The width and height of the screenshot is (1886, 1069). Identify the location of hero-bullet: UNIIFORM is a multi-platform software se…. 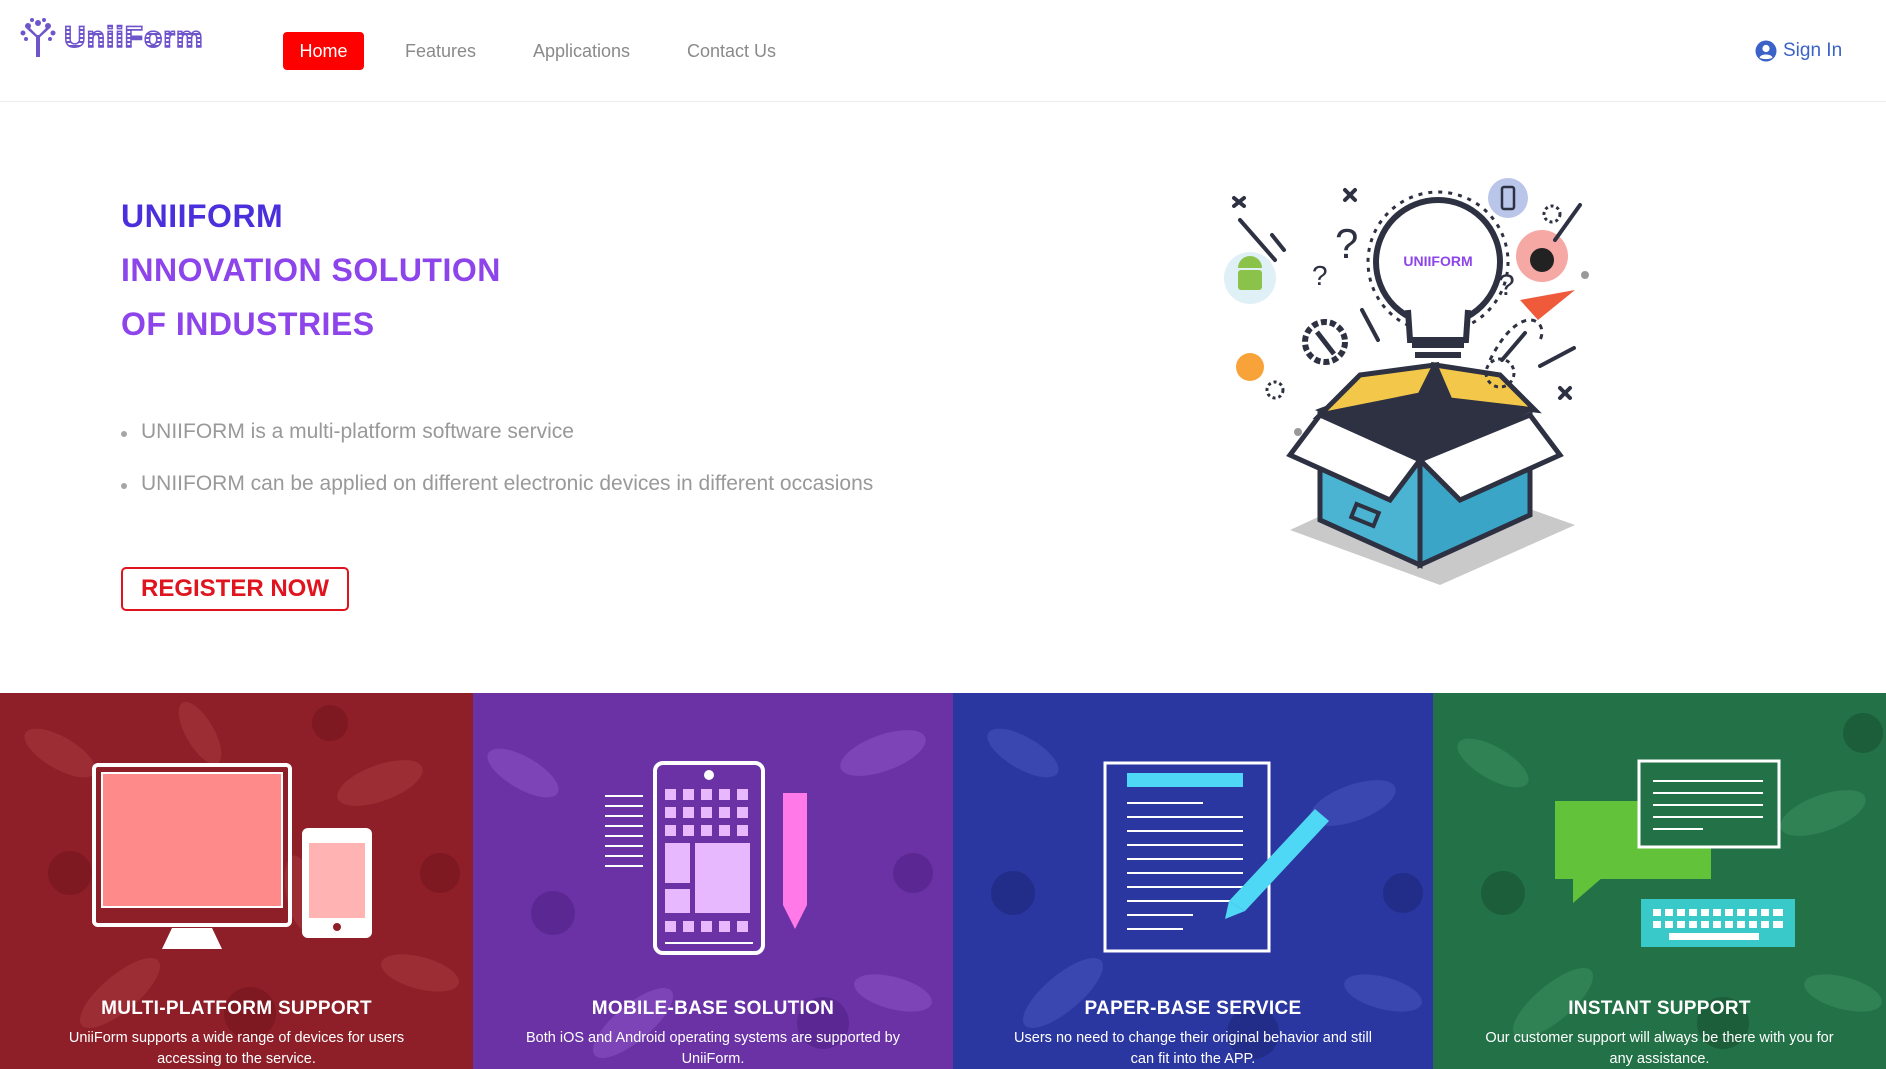
(497, 446).